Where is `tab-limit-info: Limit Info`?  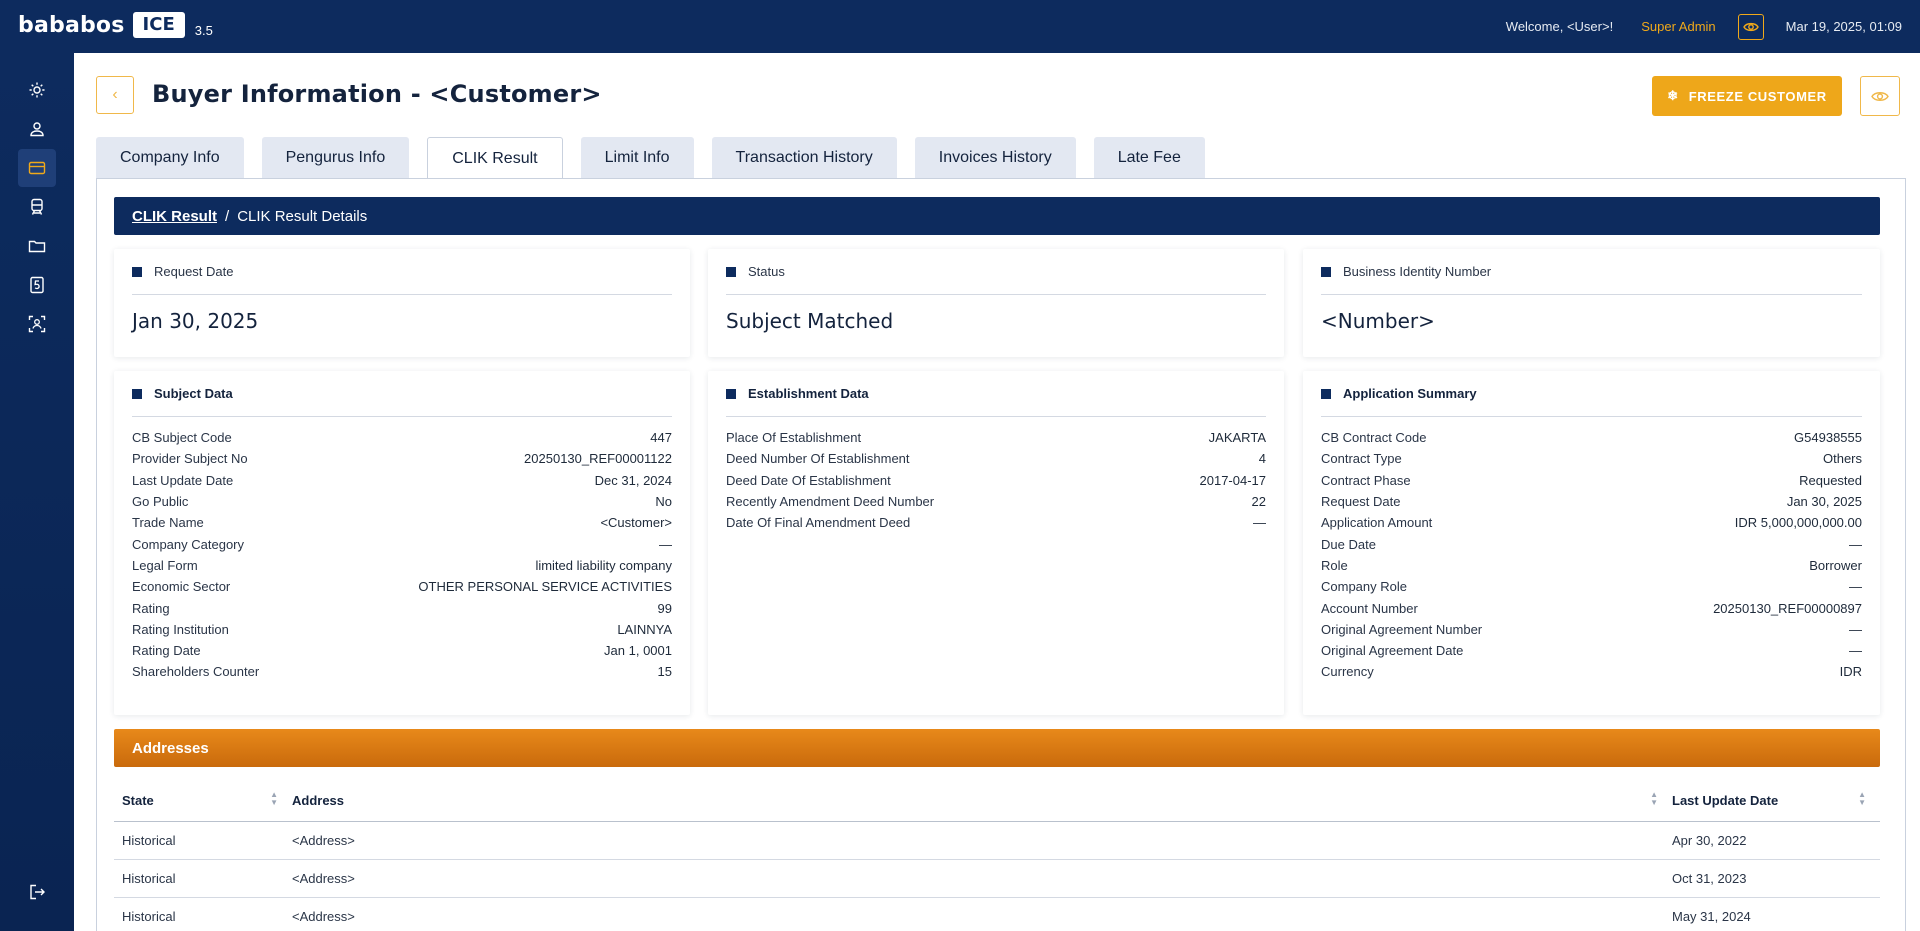
tab-limit-info: Limit Info is located at coordinates (637, 158).